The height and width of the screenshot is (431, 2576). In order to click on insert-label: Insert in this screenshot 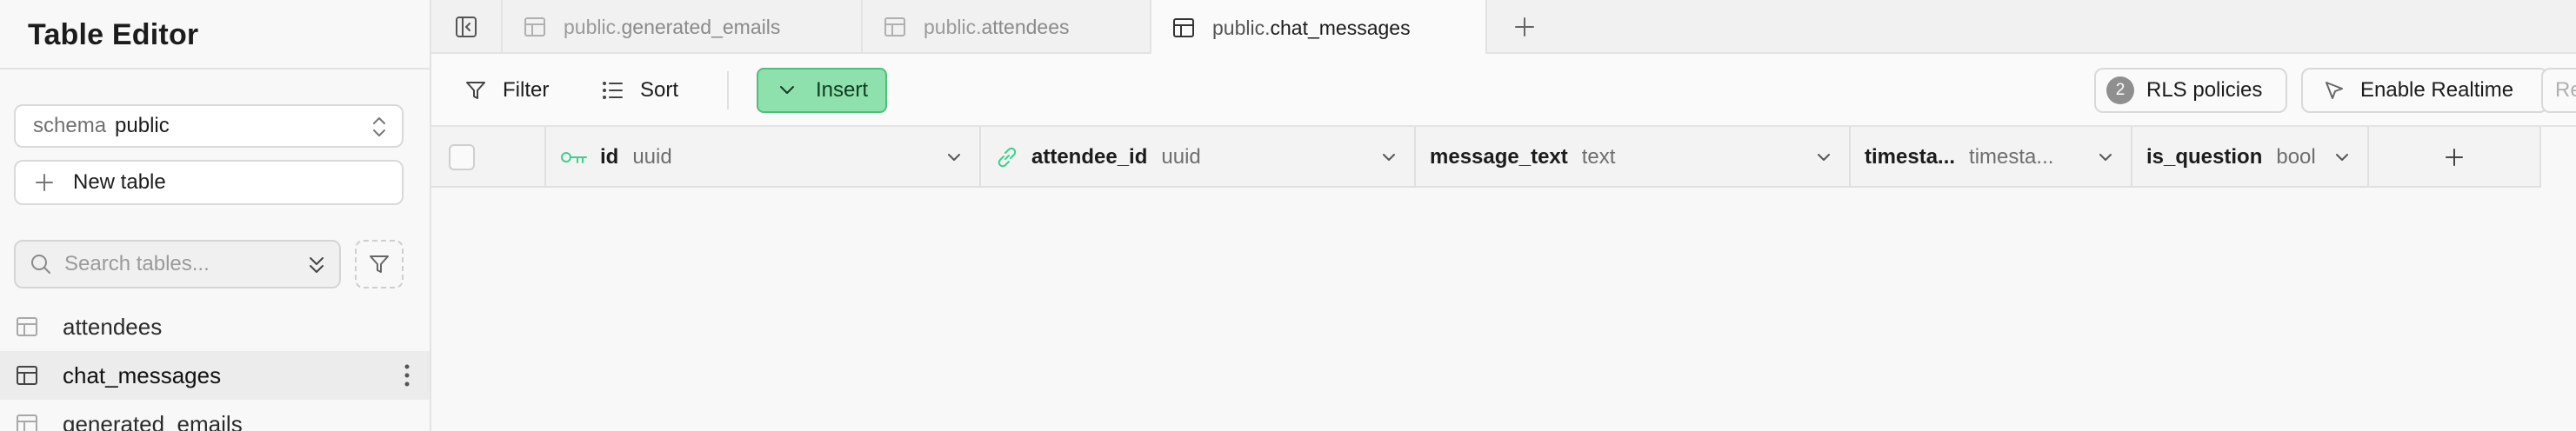, I will do `click(842, 90)`.